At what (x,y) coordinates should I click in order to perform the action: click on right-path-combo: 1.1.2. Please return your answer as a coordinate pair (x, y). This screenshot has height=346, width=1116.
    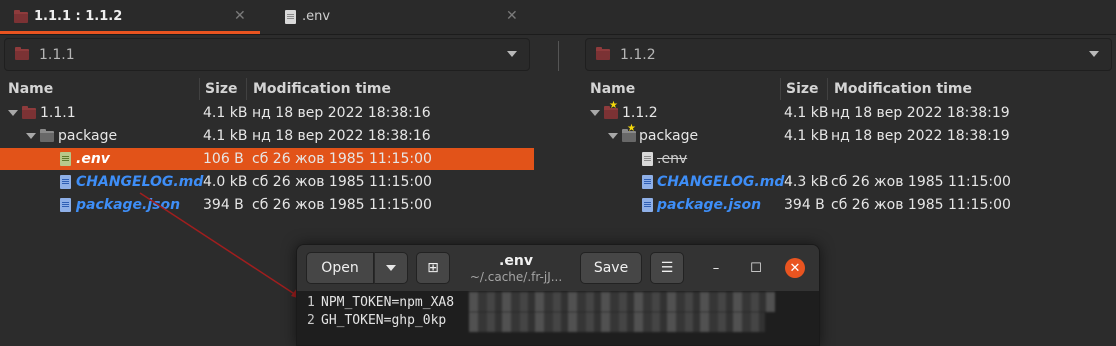
    Looking at the image, I should click on (848, 54).